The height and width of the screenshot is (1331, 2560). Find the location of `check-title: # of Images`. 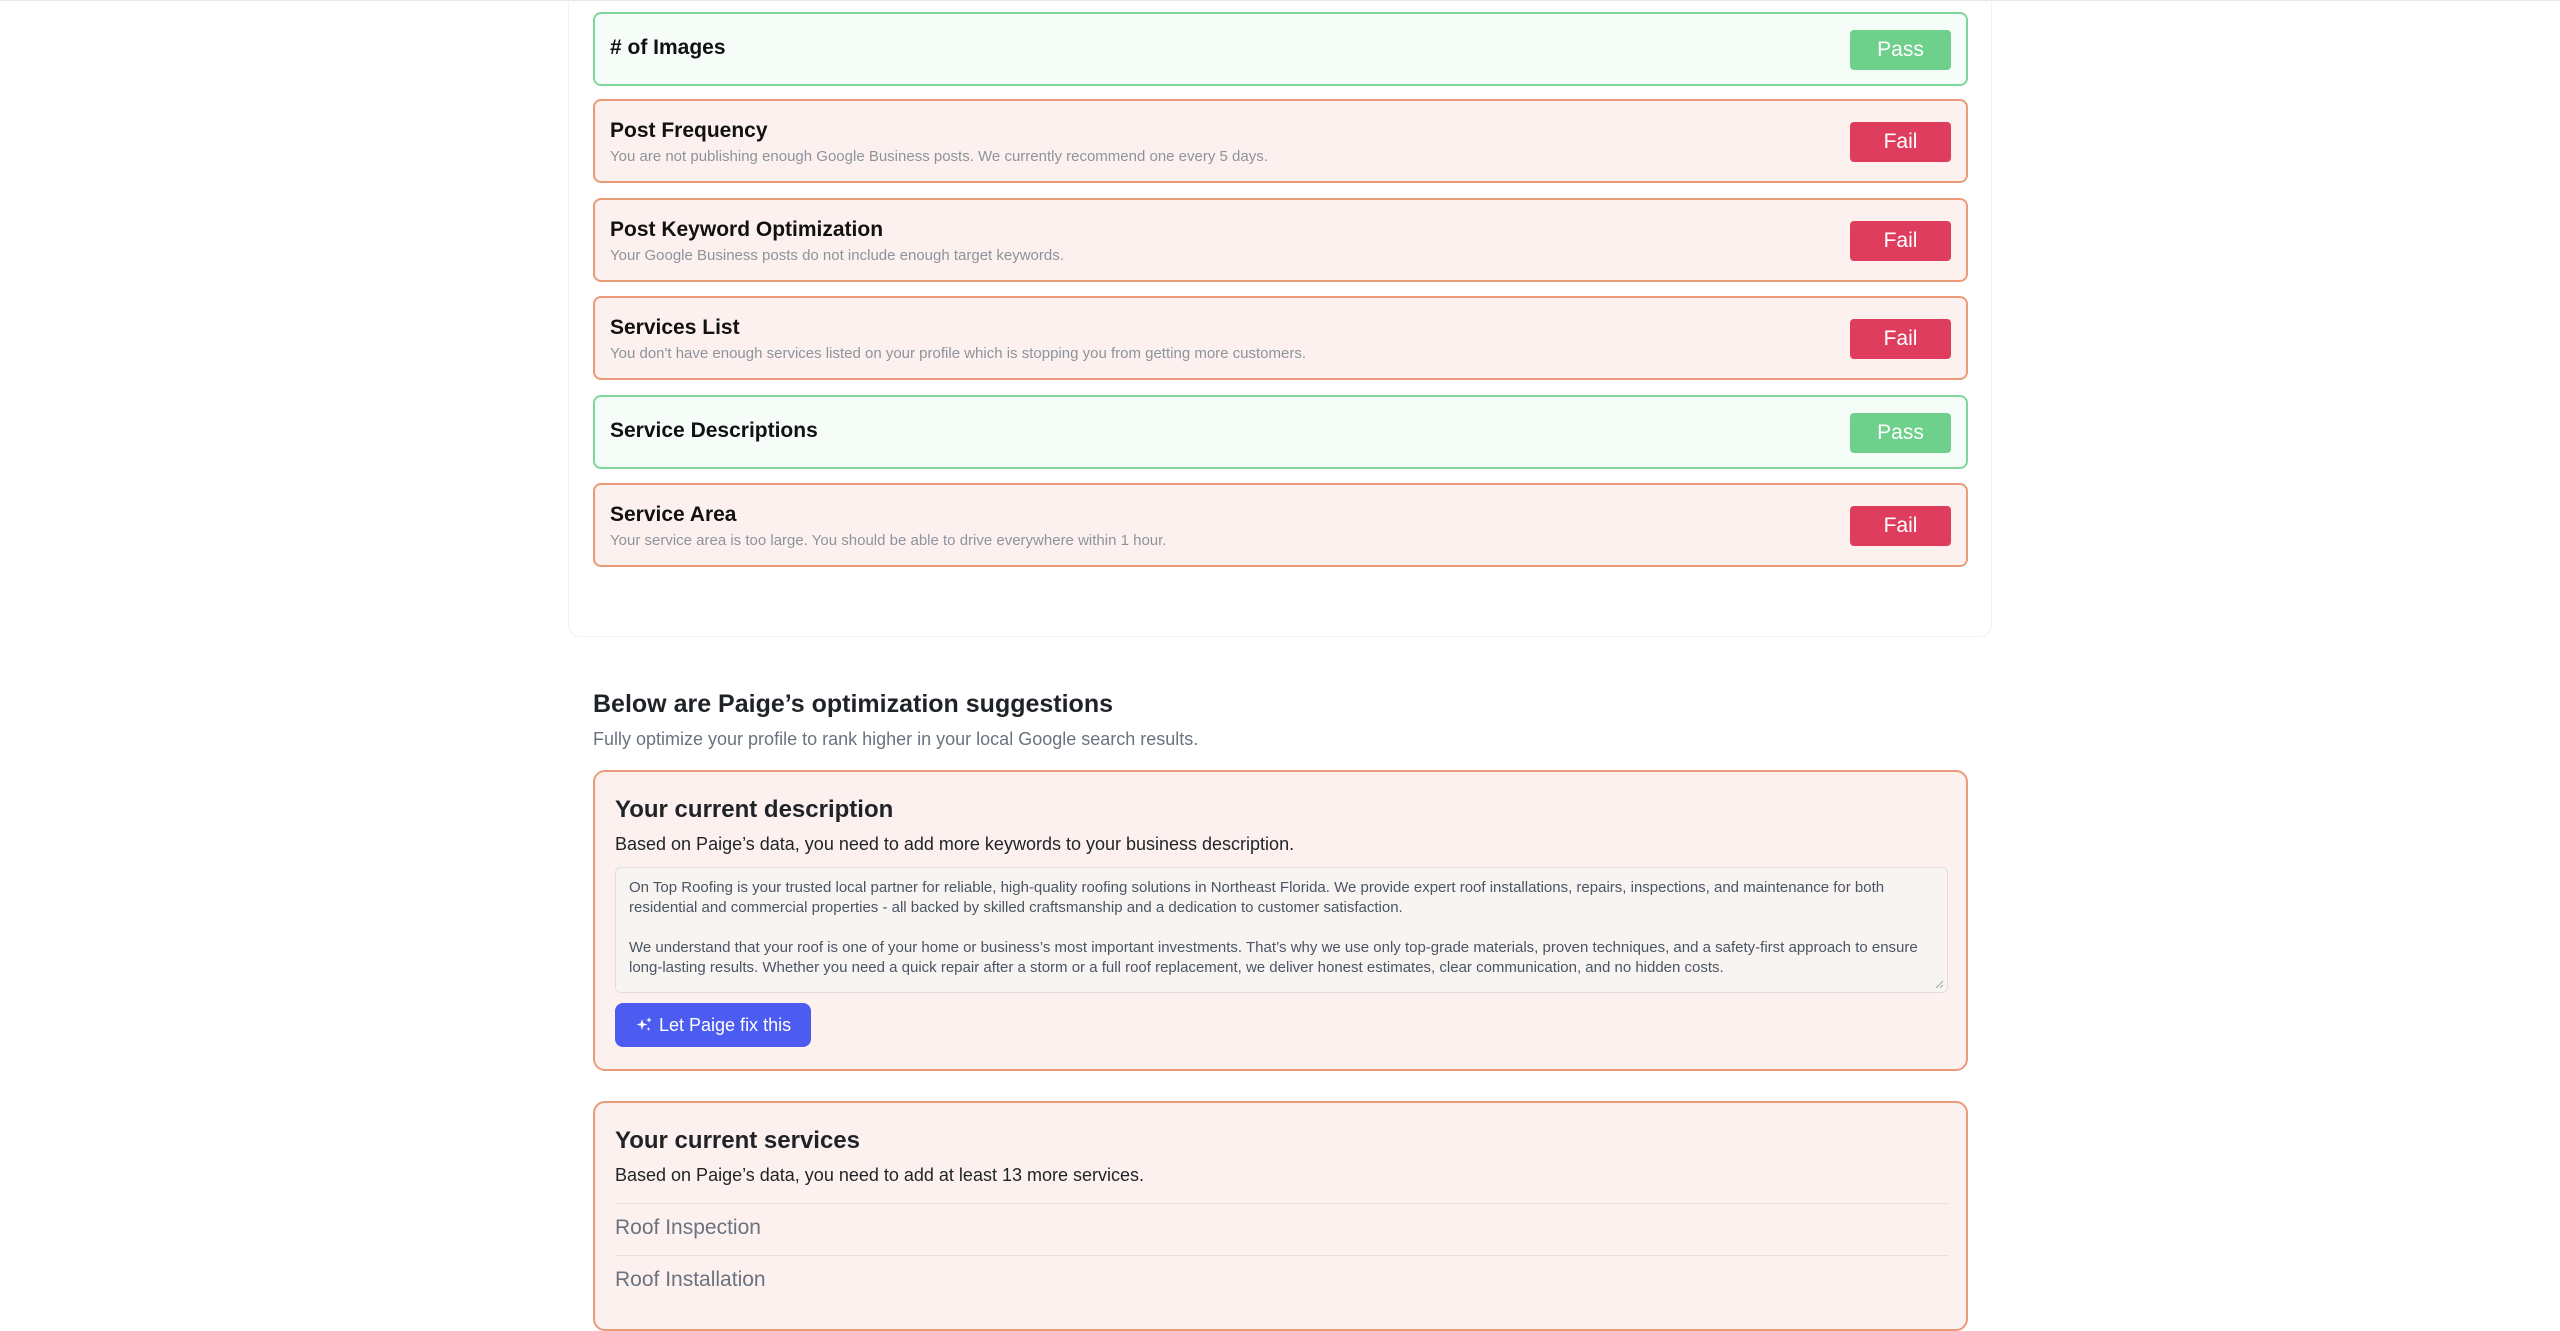

check-title: # of Images is located at coordinates (668, 47).